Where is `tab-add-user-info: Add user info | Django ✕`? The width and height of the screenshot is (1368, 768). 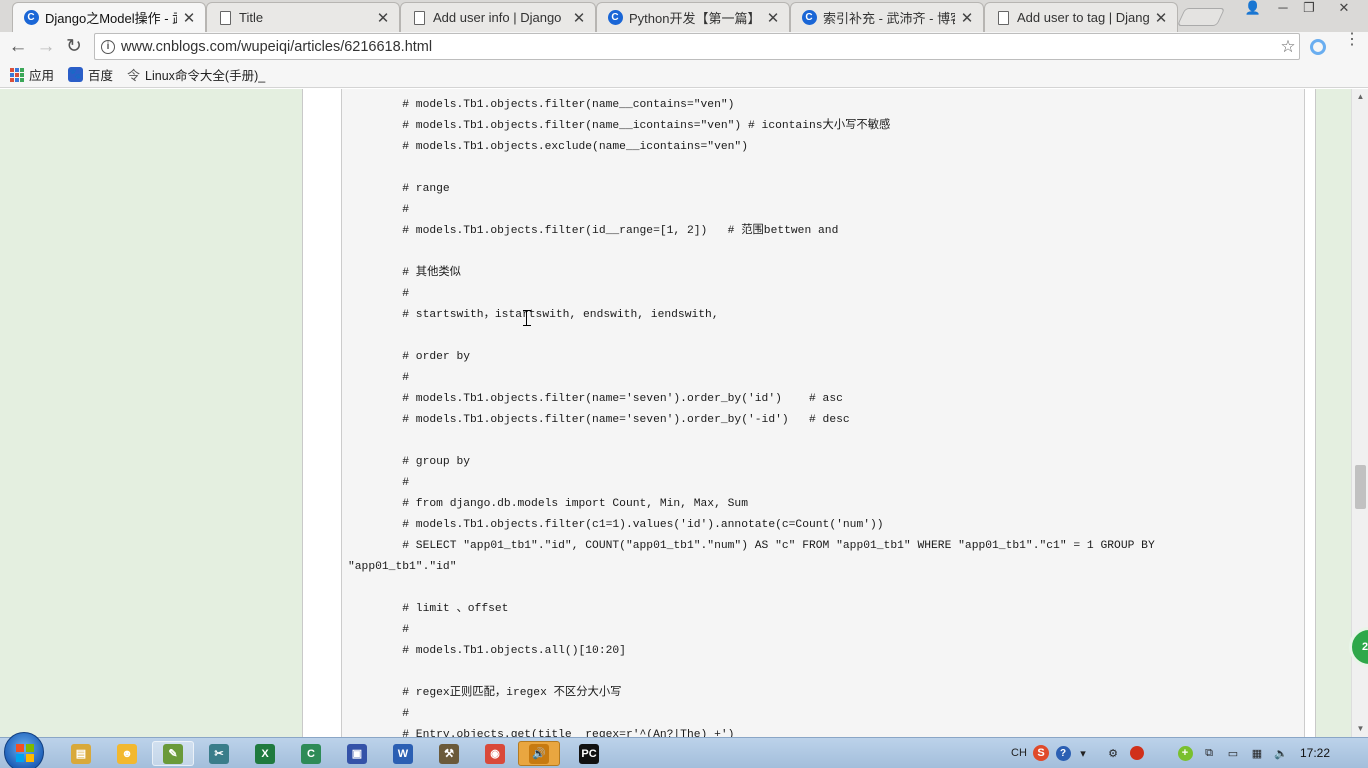 tab-add-user-info: Add user info | Django ✕ is located at coordinates (498, 17).